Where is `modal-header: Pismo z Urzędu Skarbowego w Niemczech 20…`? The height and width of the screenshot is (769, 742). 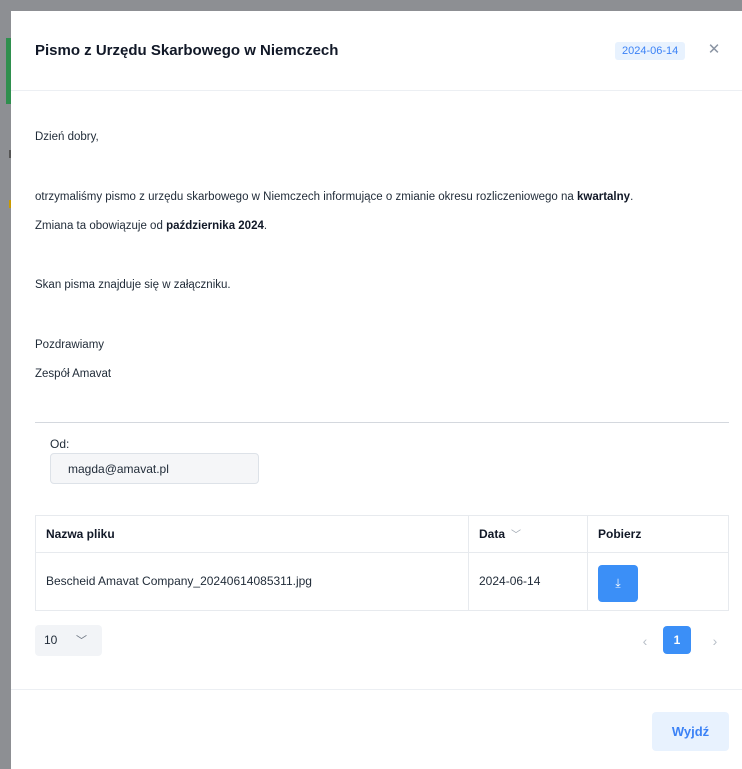
modal-header: Pismo z Urzędu Skarbowego w Niemczech 20… is located at coordinates (376, 51).